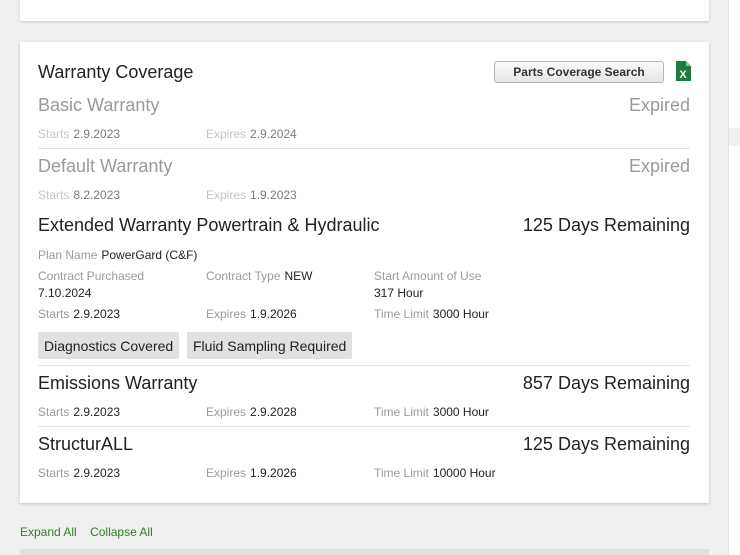 The height and width of the screenshot is (555, 740). Describe the element at coordinates (464, 473) in the screenshot. I see `field-value: 10000 Hour` at that location.